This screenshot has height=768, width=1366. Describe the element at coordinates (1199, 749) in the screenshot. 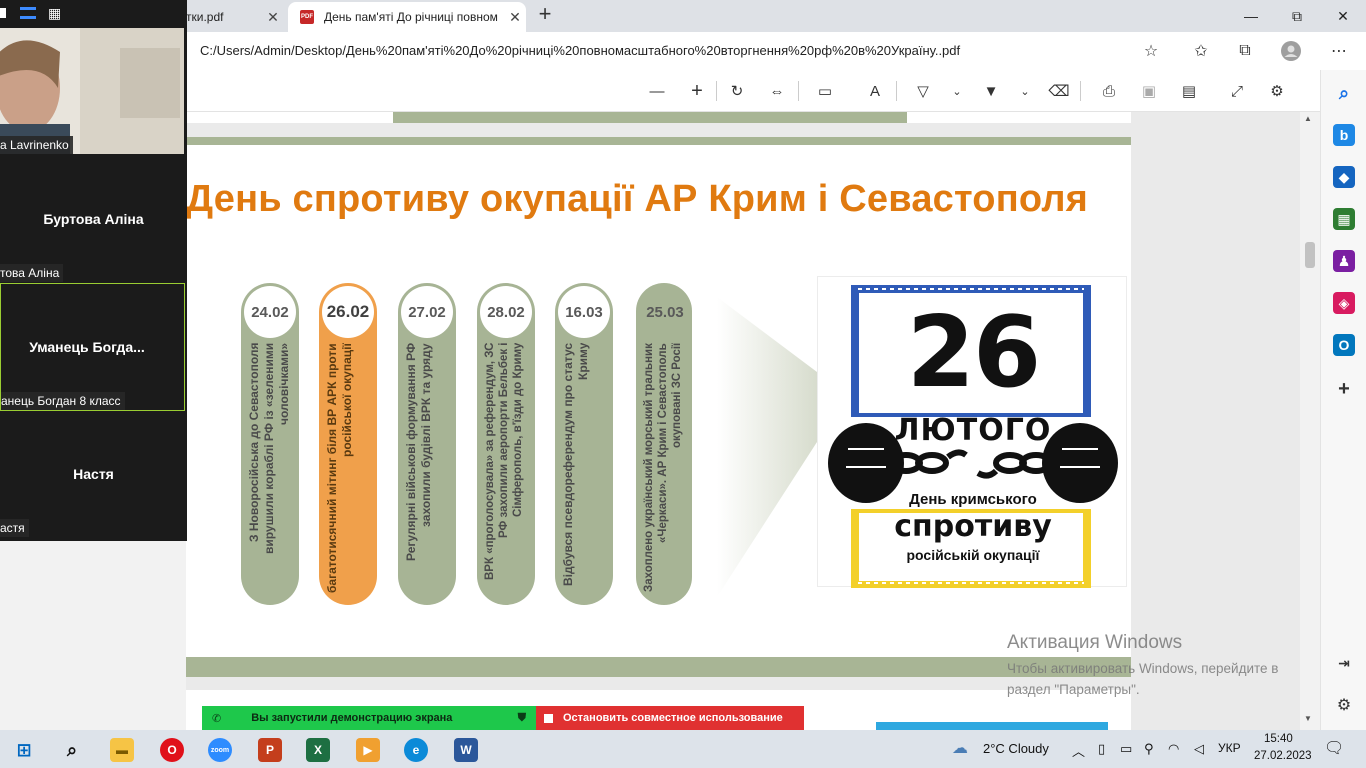

I see `volume-icon: ◁` at that location.